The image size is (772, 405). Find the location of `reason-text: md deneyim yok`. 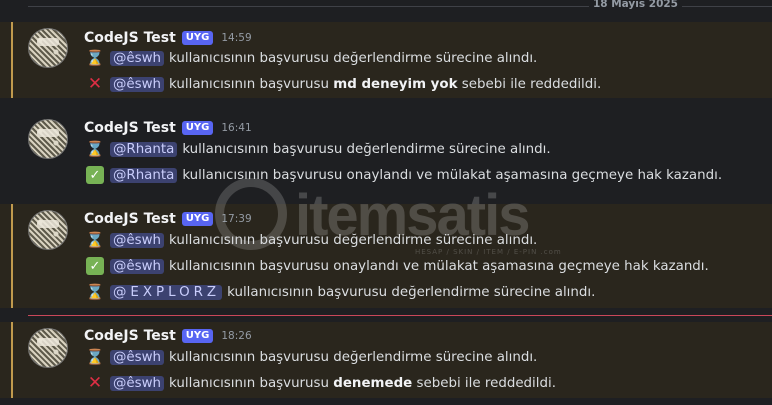

reason-text: md deneyim yok is located at coordinates (395, 84).